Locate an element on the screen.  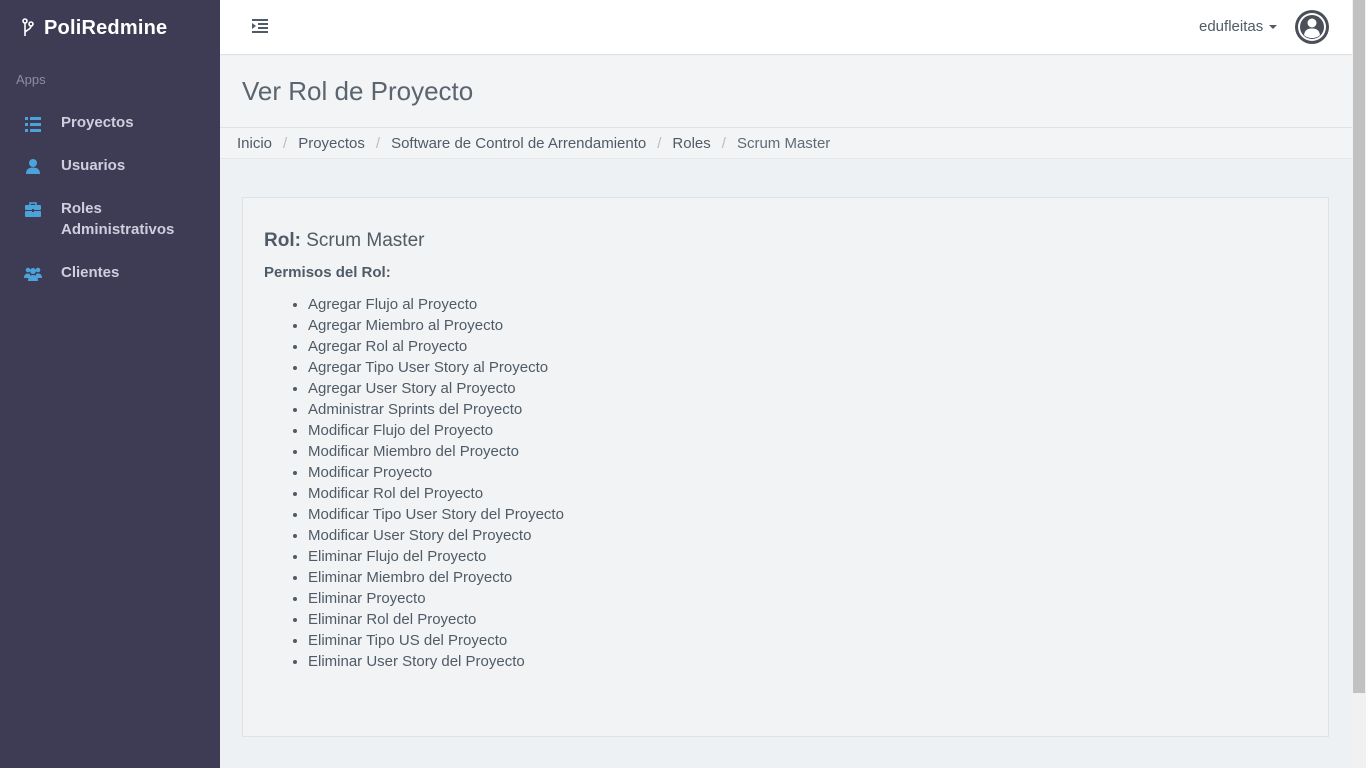
permission-item: Agregar Rol al Proyecto is located at coordinates (436, 346).